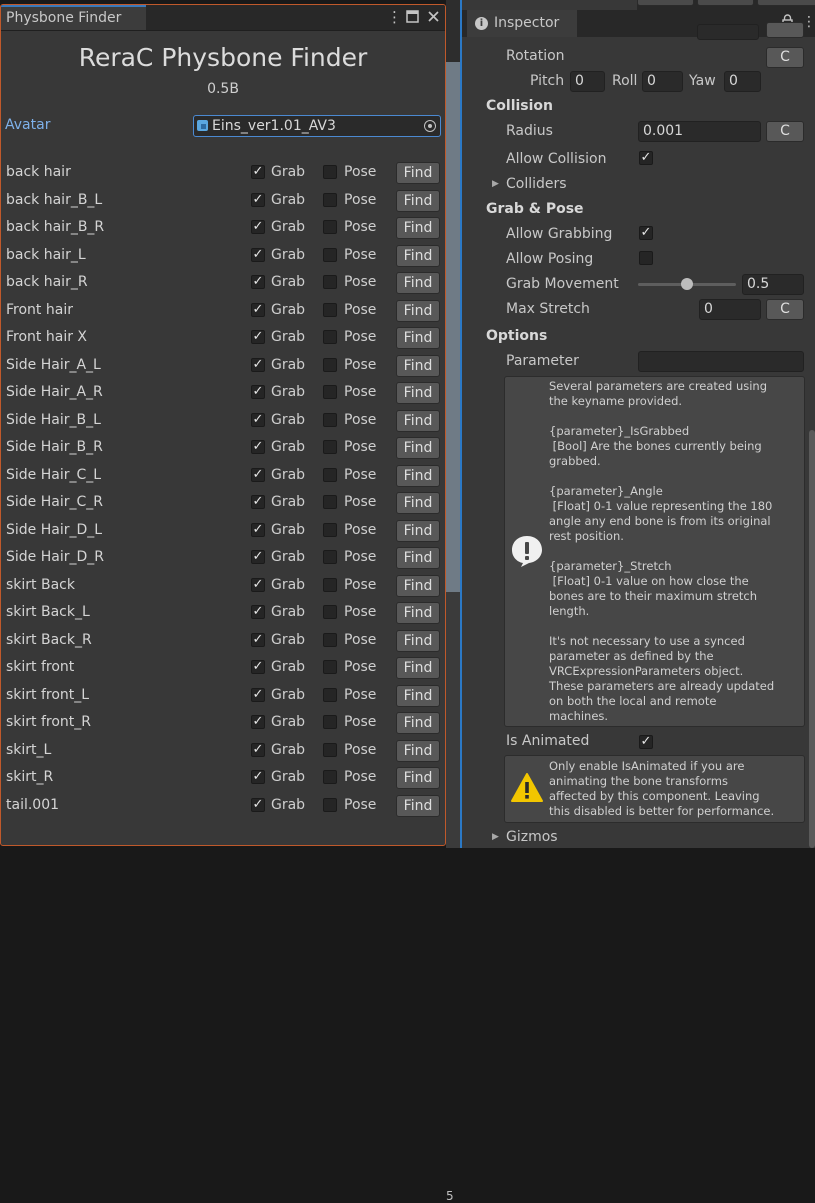 This screenshot has height=1203, width=815. I want to click on gizmos-foldout: Gizmos, so click(532, 837).